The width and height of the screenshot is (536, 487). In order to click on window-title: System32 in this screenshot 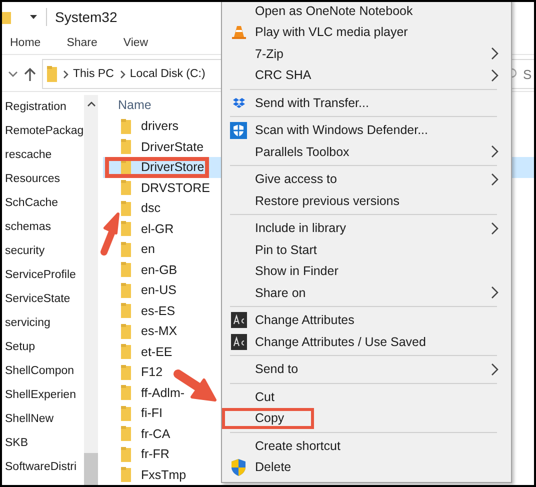, I will do `click(86, 17)`.